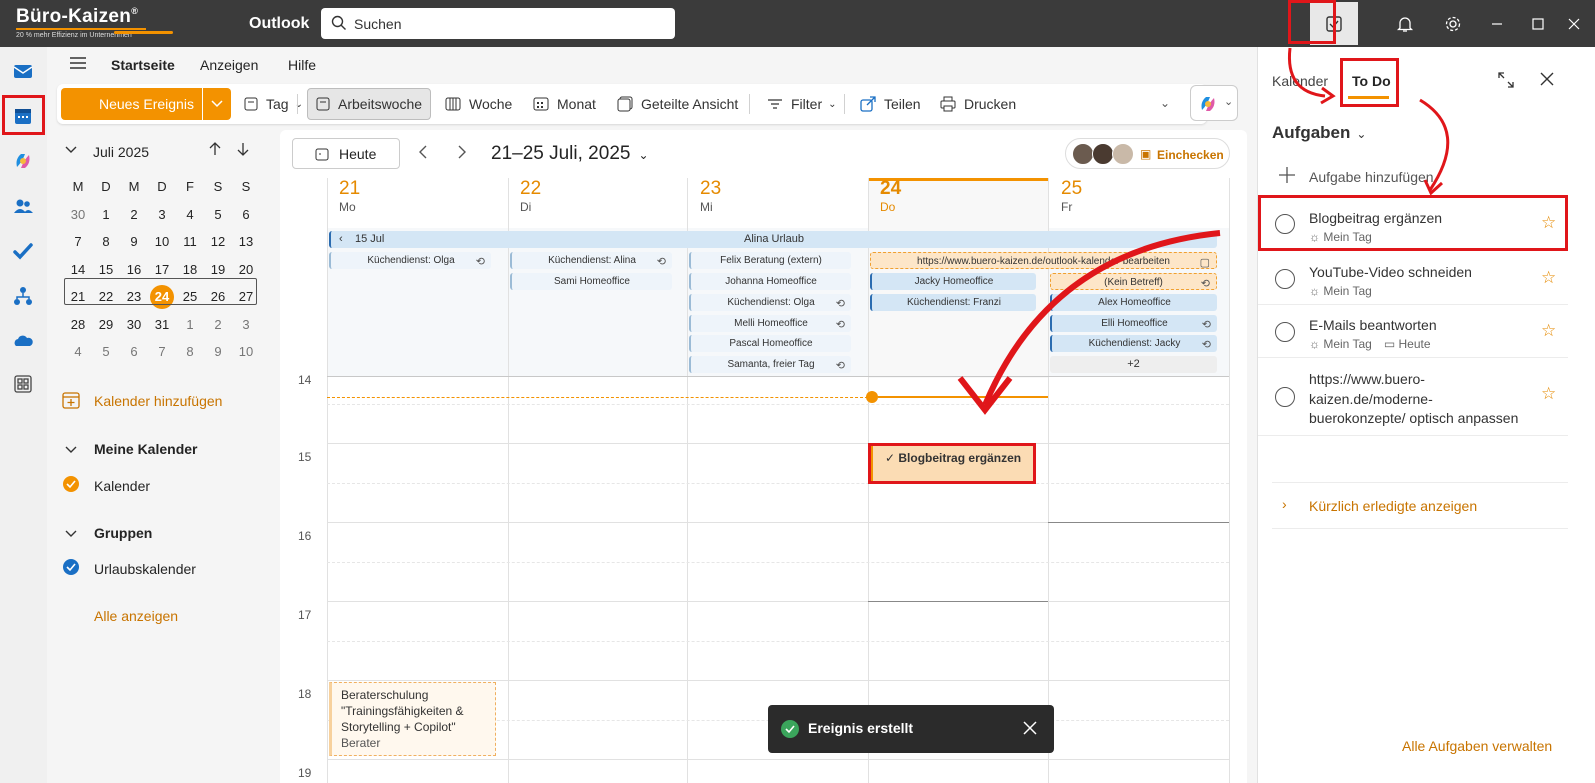  I want to click on mini-calendar-day: 6, so click(246, 214).